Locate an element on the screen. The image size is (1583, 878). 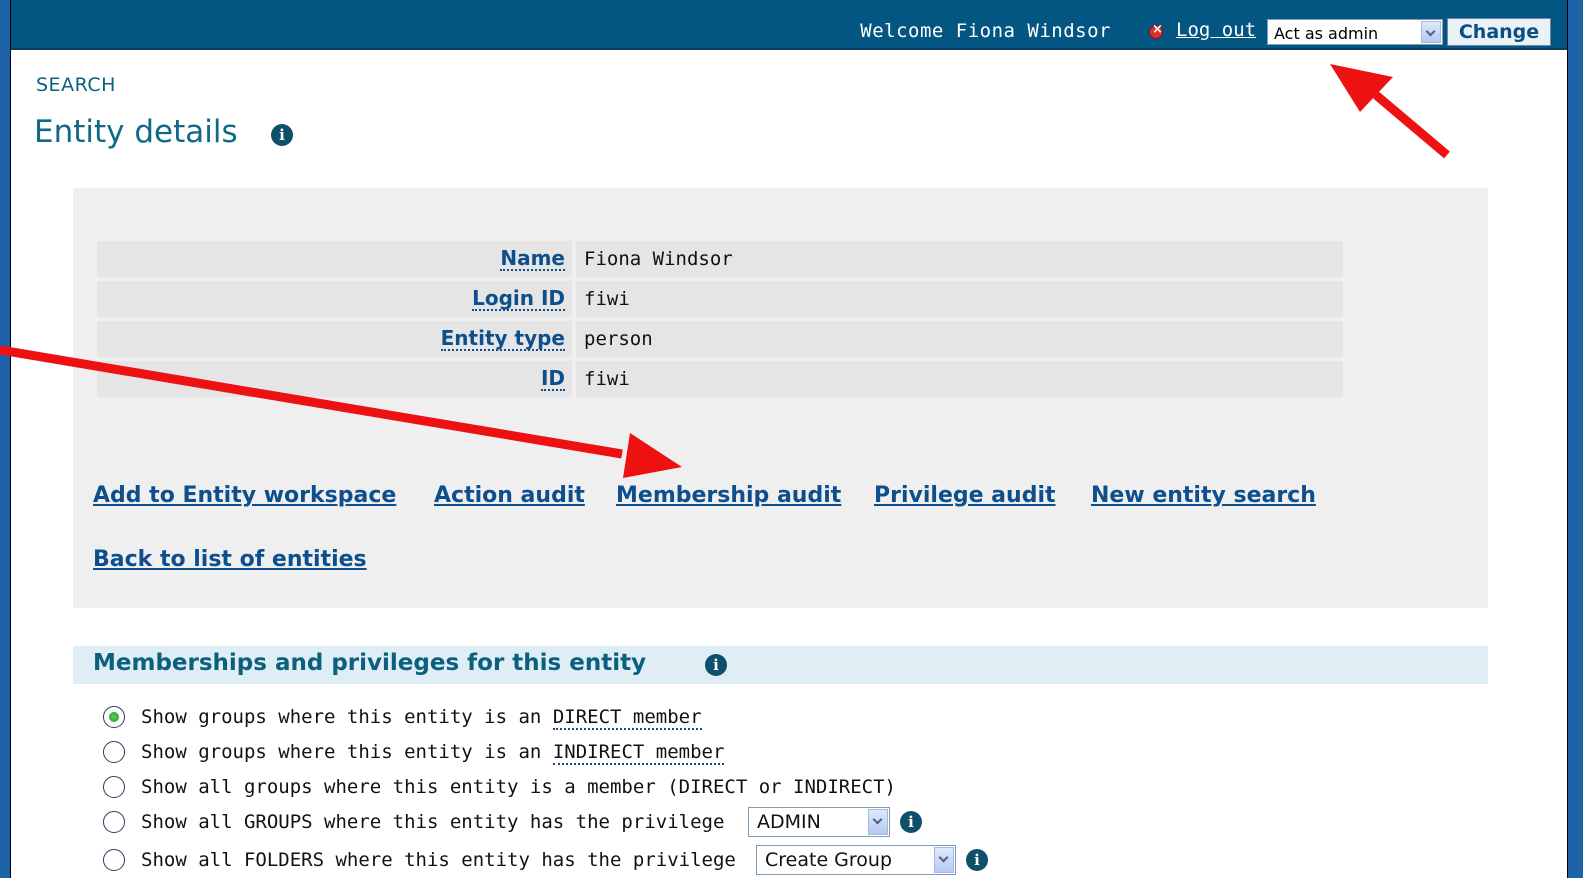
breadcrumb: SEARCH is located at coordinates (76, 85).